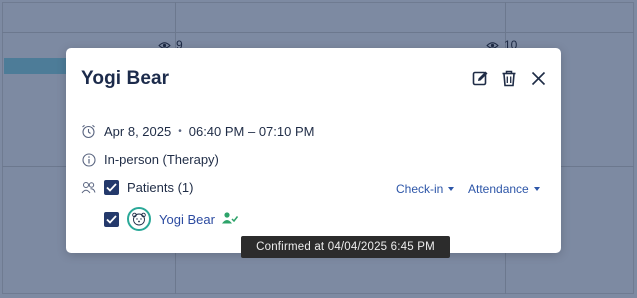 This screenshot has height=298, width=637. What do you see at coordinates (187, 219) in the screenshot?
I see `patient-name-link: Yogi Bear` at bounding box center [187, 219].